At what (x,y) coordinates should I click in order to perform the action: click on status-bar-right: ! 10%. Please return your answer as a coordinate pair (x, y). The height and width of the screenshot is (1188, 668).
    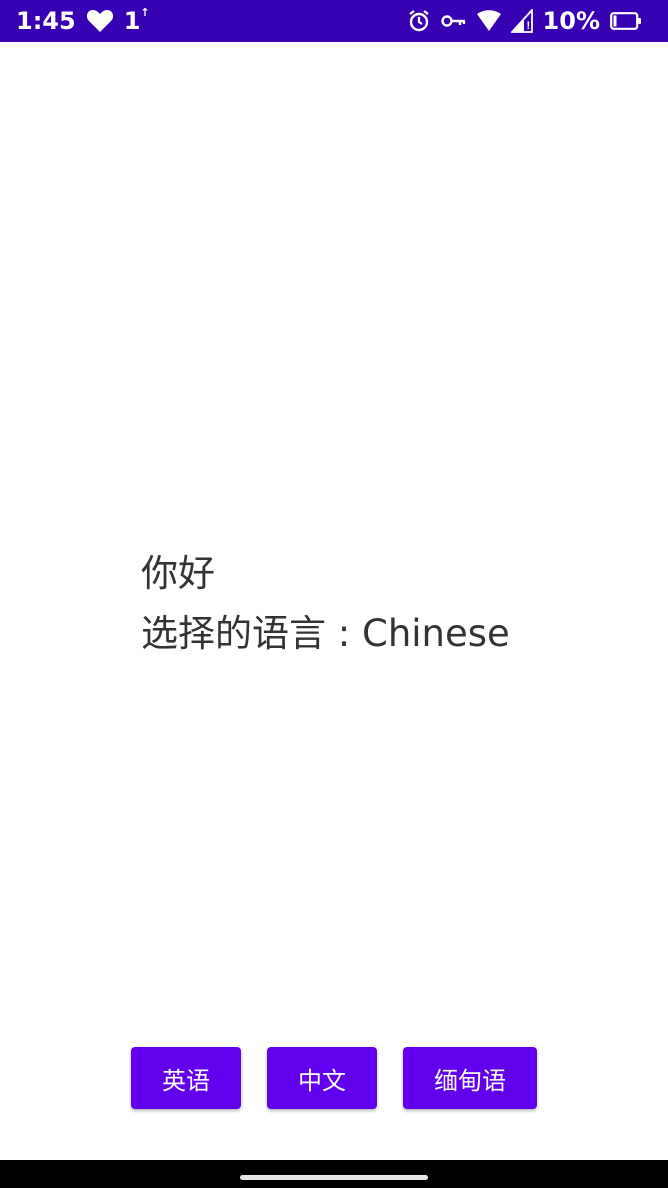
    Looking at the image, I should click on (524, 21).